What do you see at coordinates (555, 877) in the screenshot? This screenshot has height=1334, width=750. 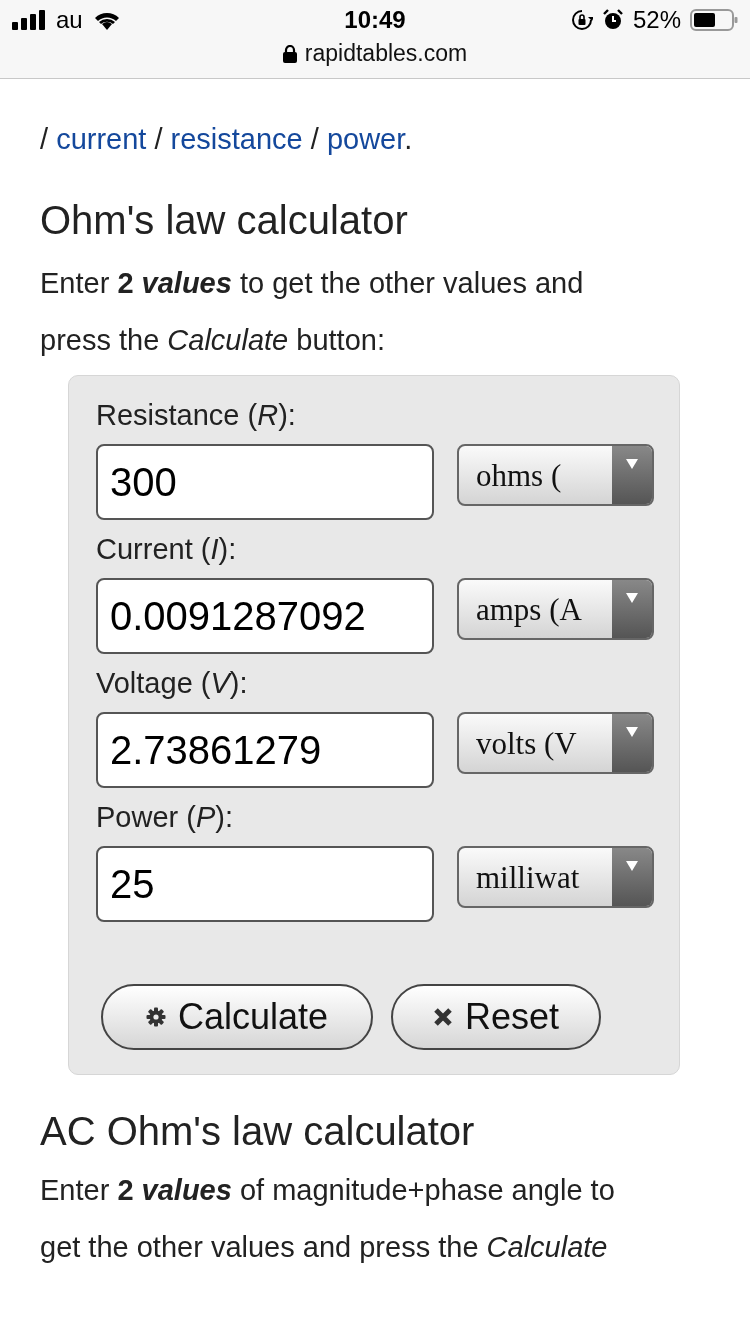 I see `unit-select: milliwat` at bounding box center [555, 877].